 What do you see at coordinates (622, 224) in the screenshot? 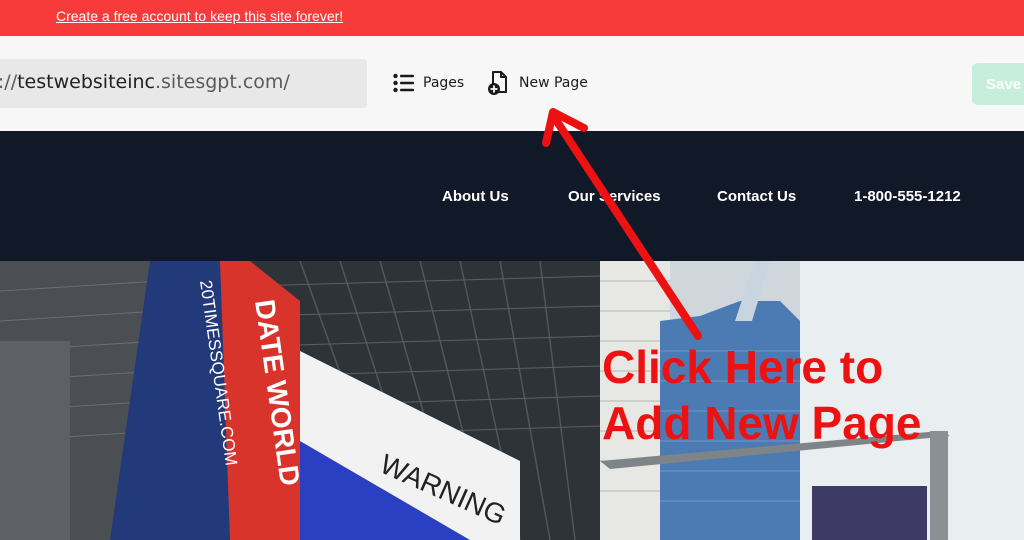
I see `annotation-arrow` at bounding box center [622, 224].